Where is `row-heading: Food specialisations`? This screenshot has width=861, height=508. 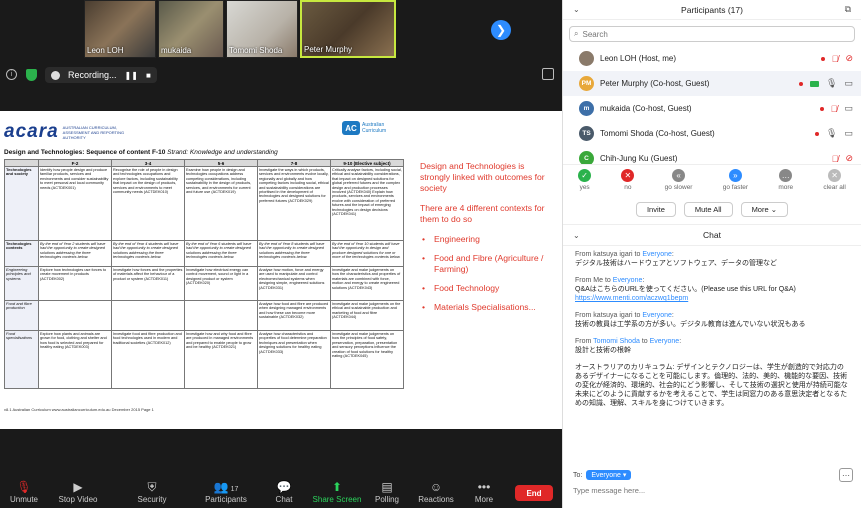
row-heading: Food specialisations is located at coordinates (21, 359).